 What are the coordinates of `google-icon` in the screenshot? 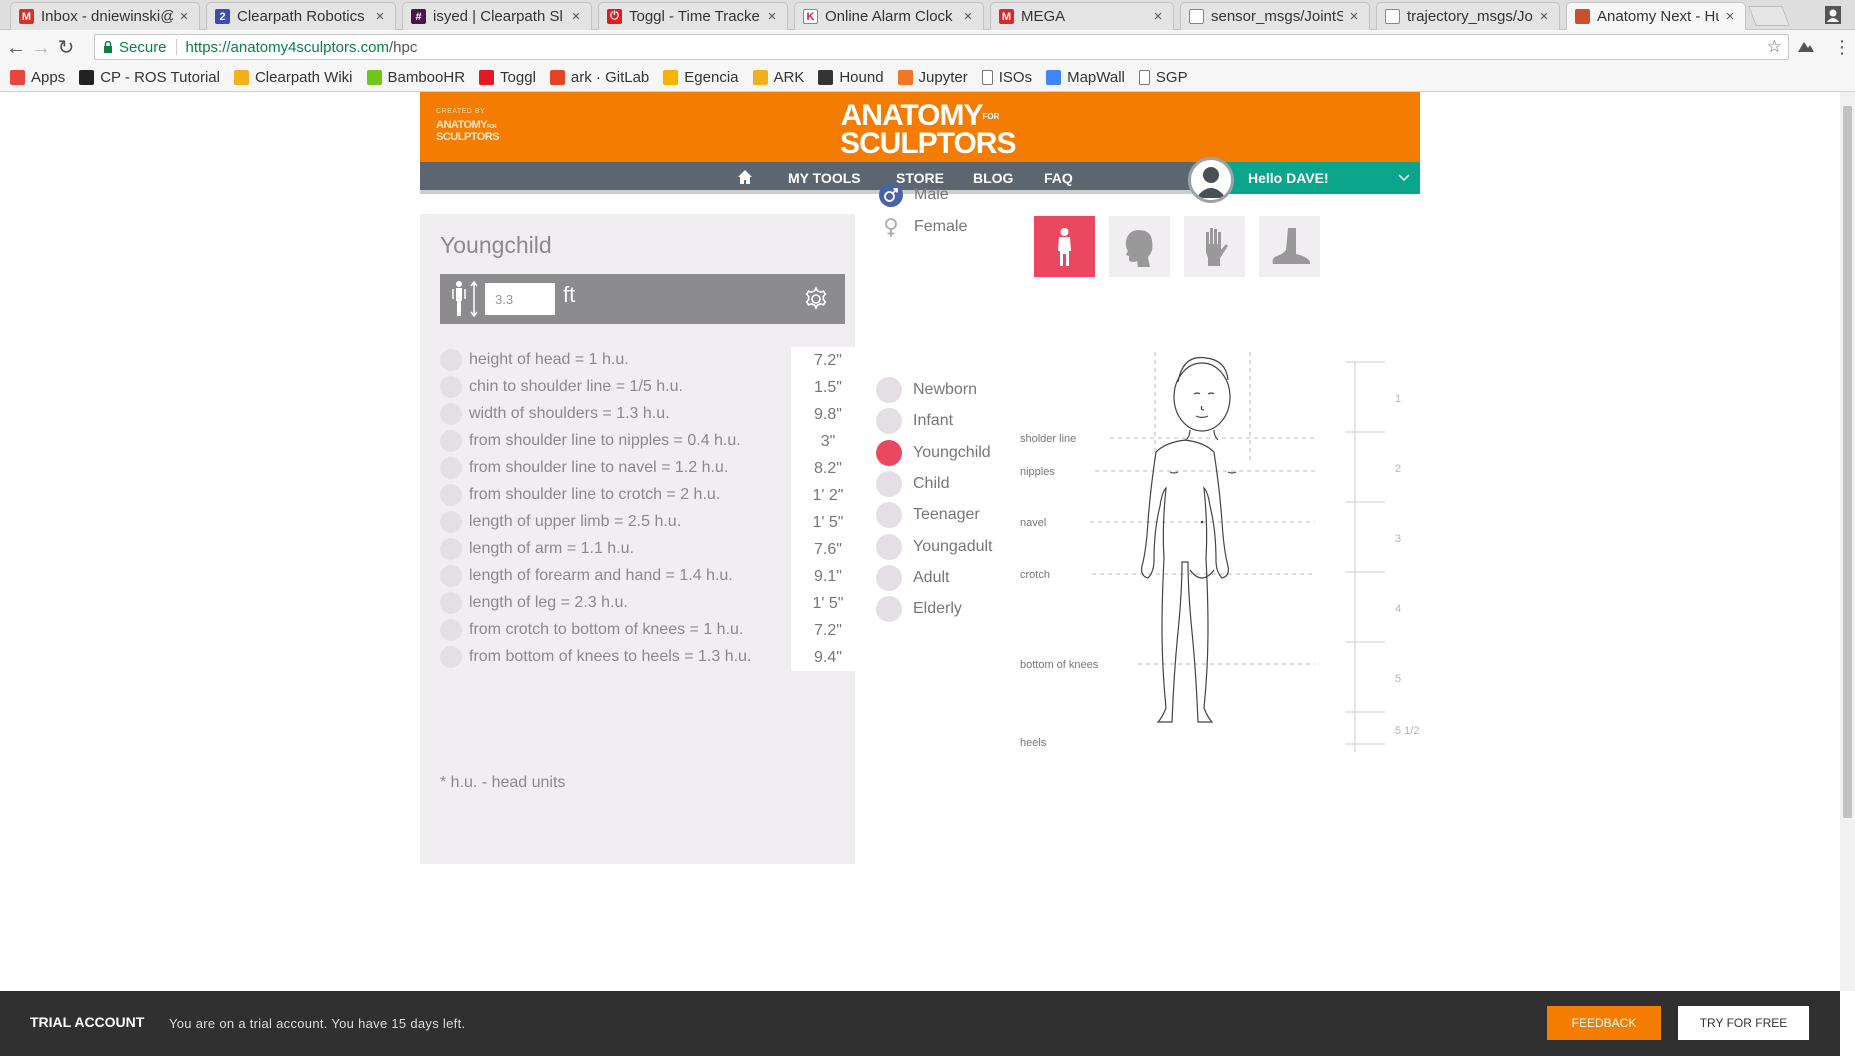 It's located at (1054, 77).